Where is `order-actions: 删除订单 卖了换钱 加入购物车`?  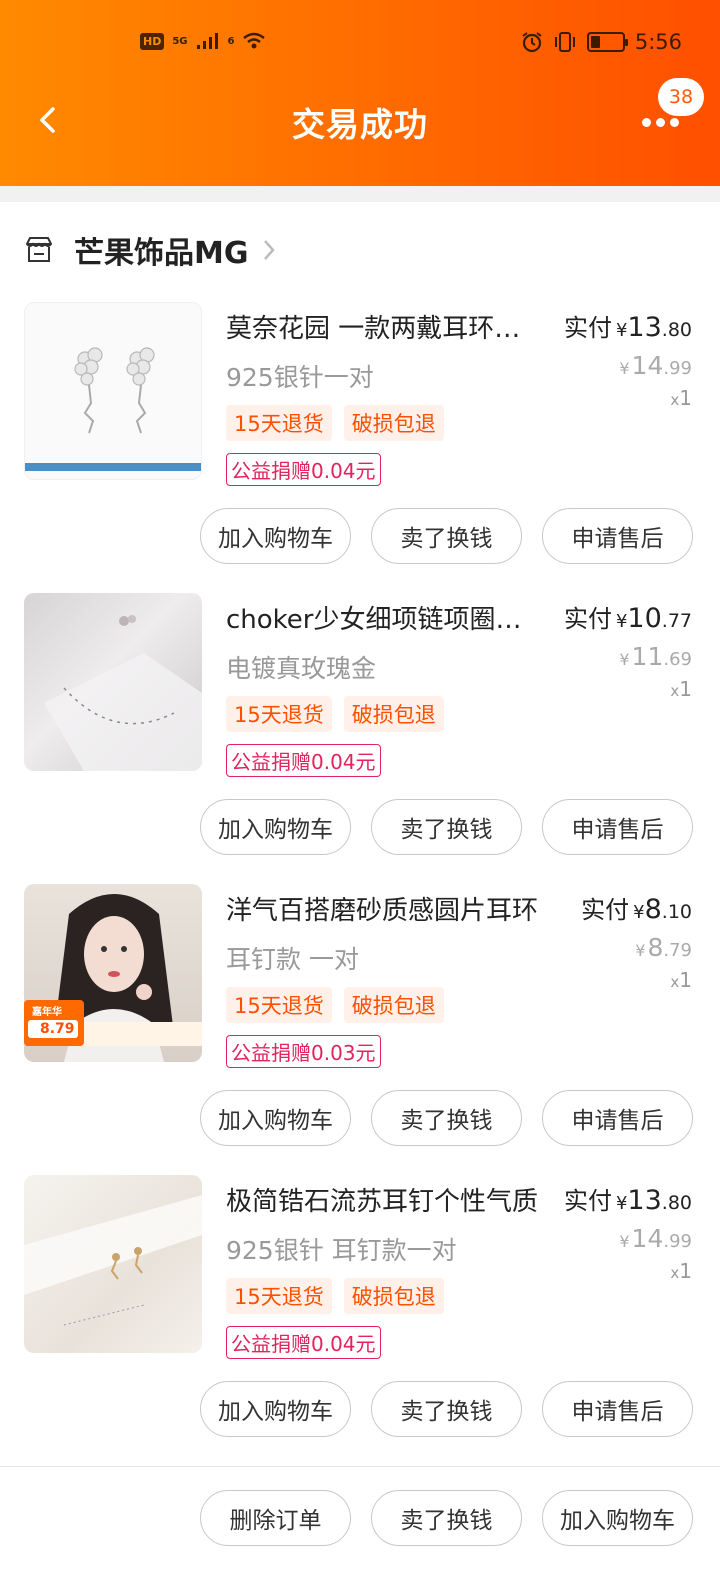 order-actions: 删除订单 卖了换钱 加入购物车 is located at coordinates (446, 1518).